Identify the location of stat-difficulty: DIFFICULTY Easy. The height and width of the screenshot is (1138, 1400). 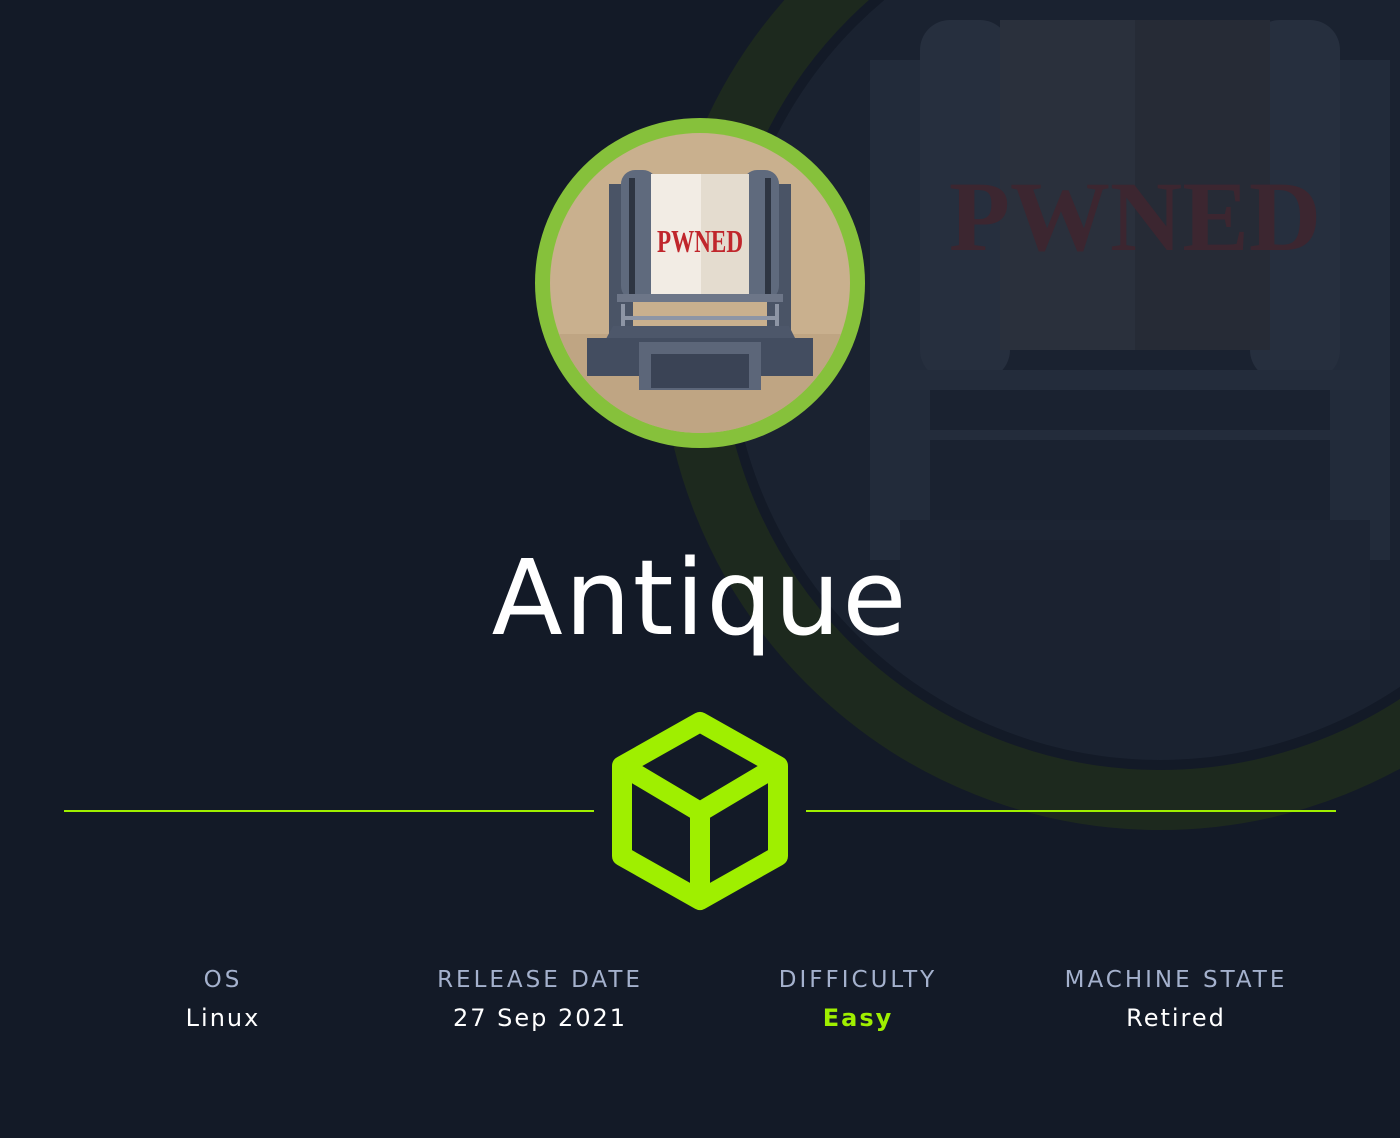
(858, 1000).